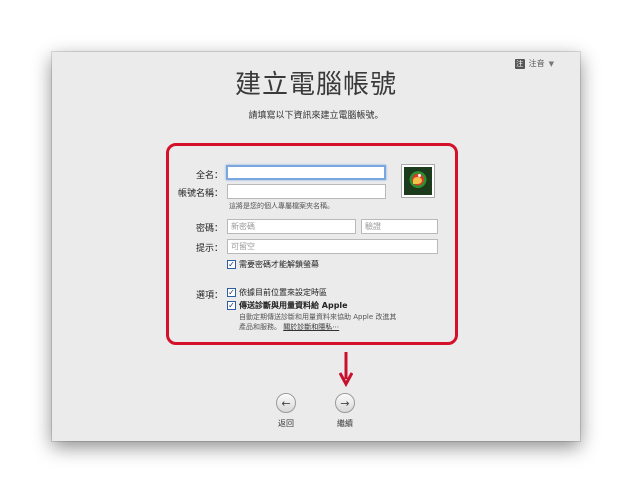  What do you see at coordinates (419, 175) in the screenshot?
I see `parrot-eye` at bounding box center [419, 175].